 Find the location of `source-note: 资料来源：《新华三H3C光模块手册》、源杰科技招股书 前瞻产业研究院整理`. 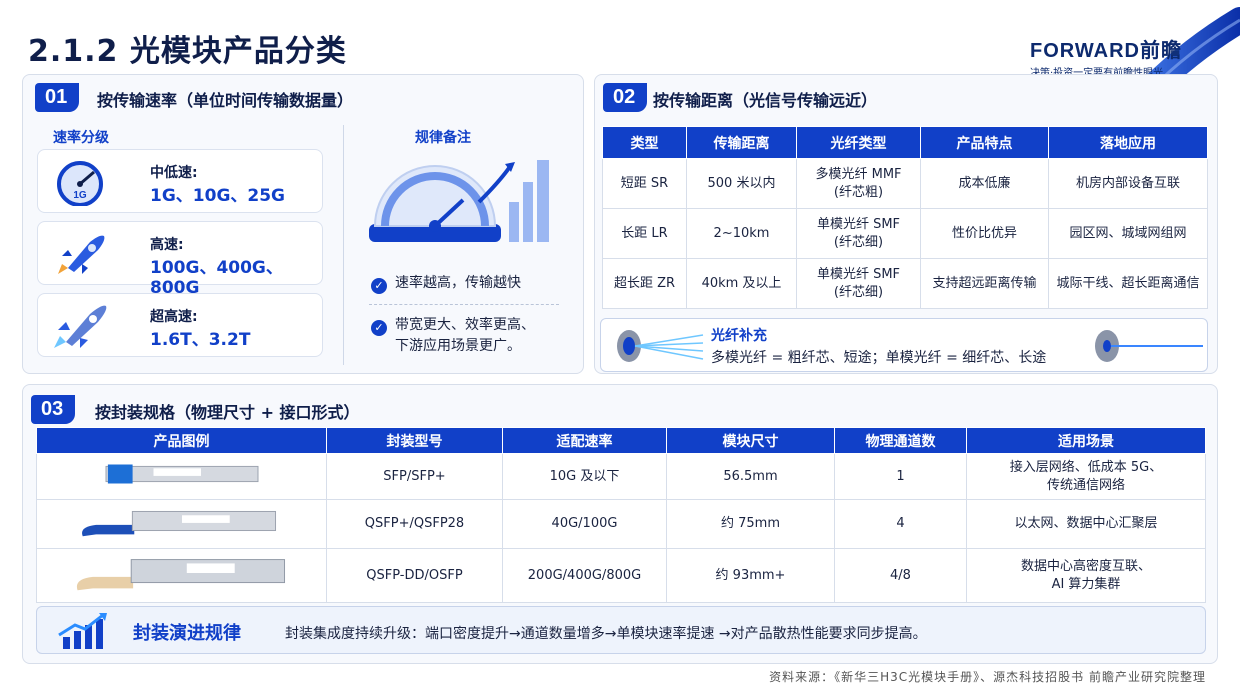

source-note: 资料来源：《新华三H3C光模块手册》、源杰科技招股书 前瞻产业研究院整理 is located at coordinates (987, 677).